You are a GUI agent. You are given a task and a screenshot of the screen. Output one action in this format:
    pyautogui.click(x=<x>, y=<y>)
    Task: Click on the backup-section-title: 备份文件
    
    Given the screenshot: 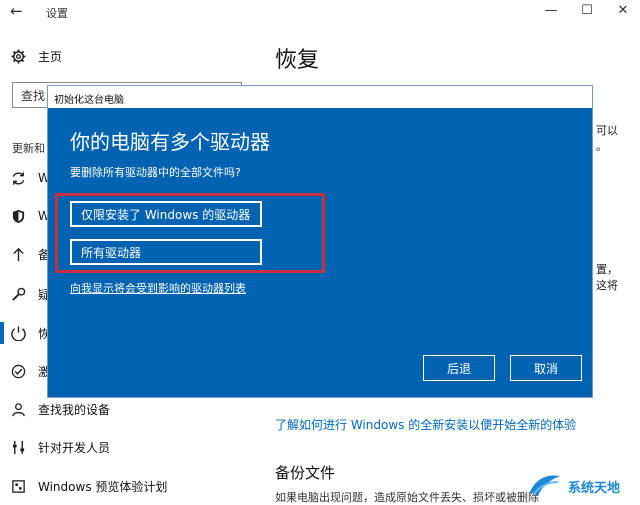 What is the action you would take?
    pyautogui.click(x=305, y=473)
    